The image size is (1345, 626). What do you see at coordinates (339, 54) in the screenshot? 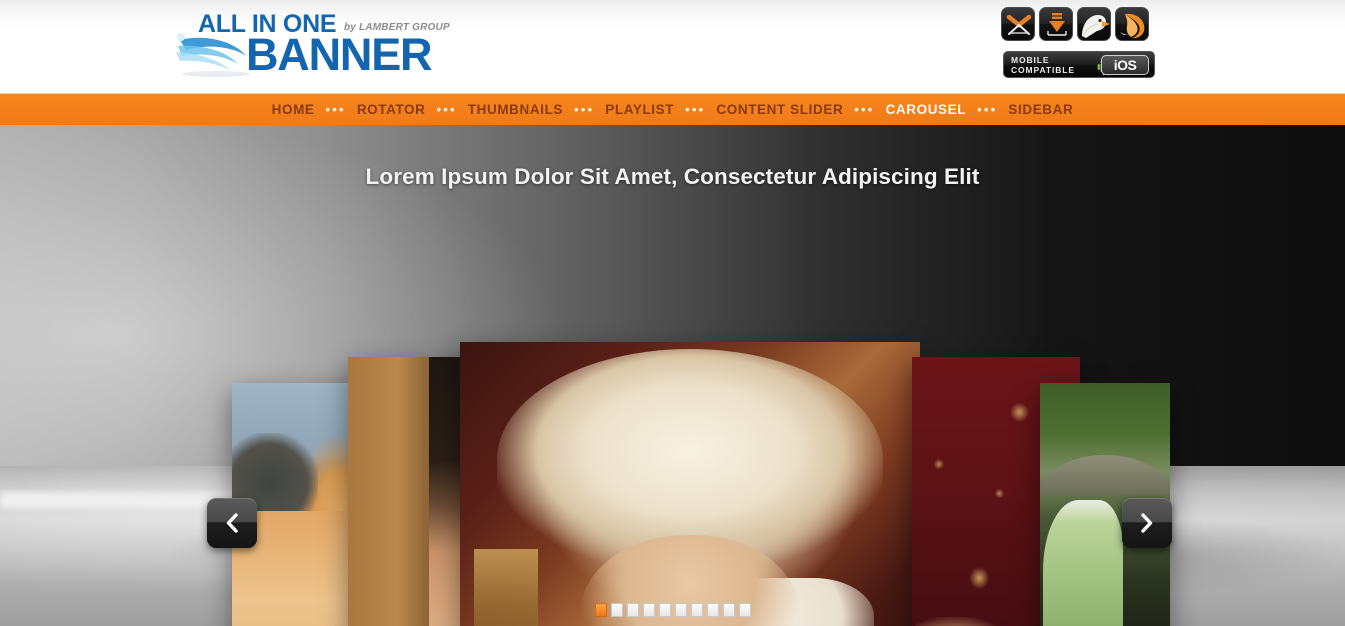
I see `logo-line-2: BANNER` at bounding box center [339, 54].